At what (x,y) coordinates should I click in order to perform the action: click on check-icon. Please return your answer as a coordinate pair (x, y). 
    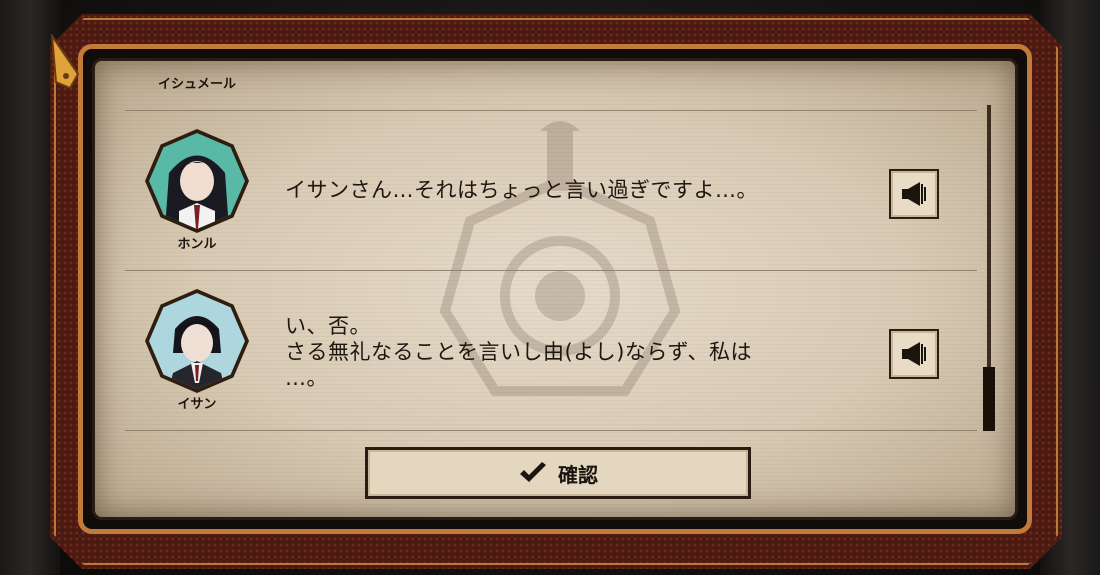
    Looking at the image, I should click on (533, 472).